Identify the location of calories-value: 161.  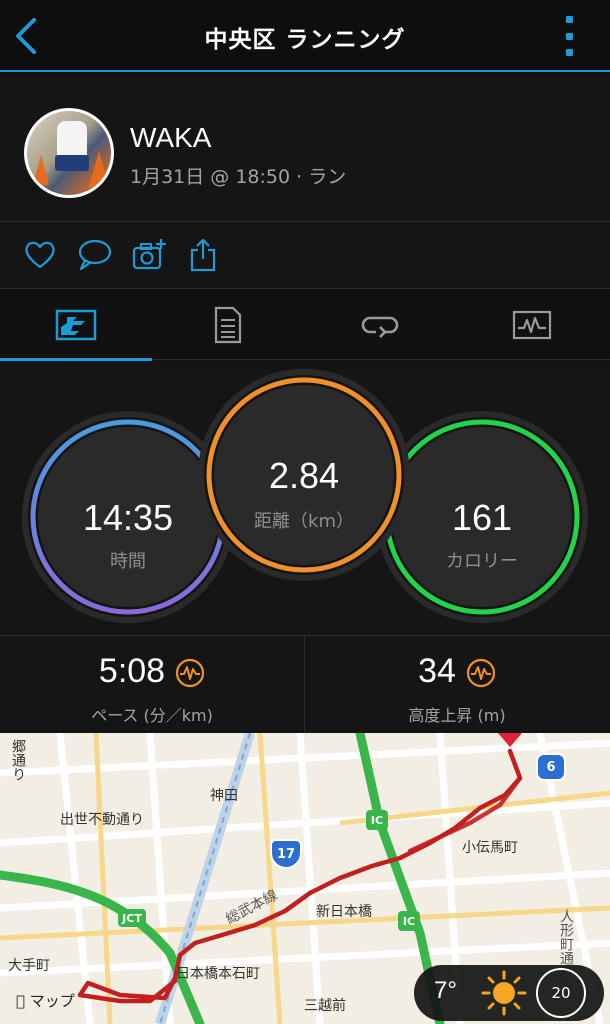
(482, 517).